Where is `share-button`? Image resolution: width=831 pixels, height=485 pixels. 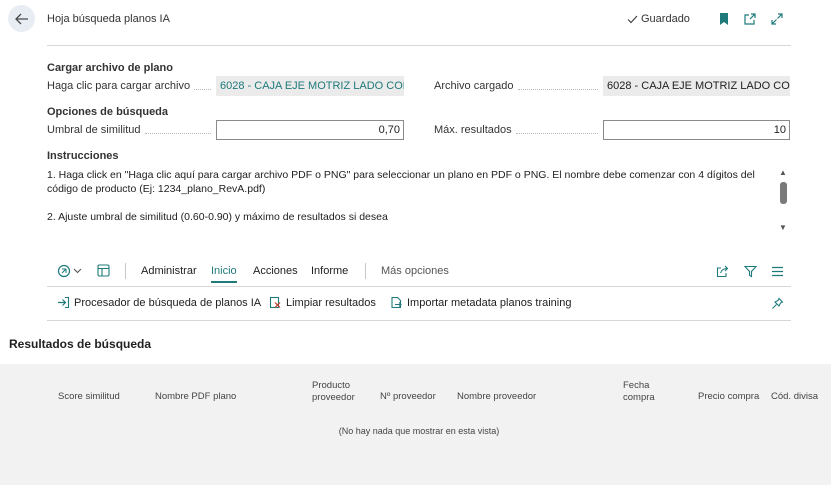
share-button is located at coordinates (722, 271).